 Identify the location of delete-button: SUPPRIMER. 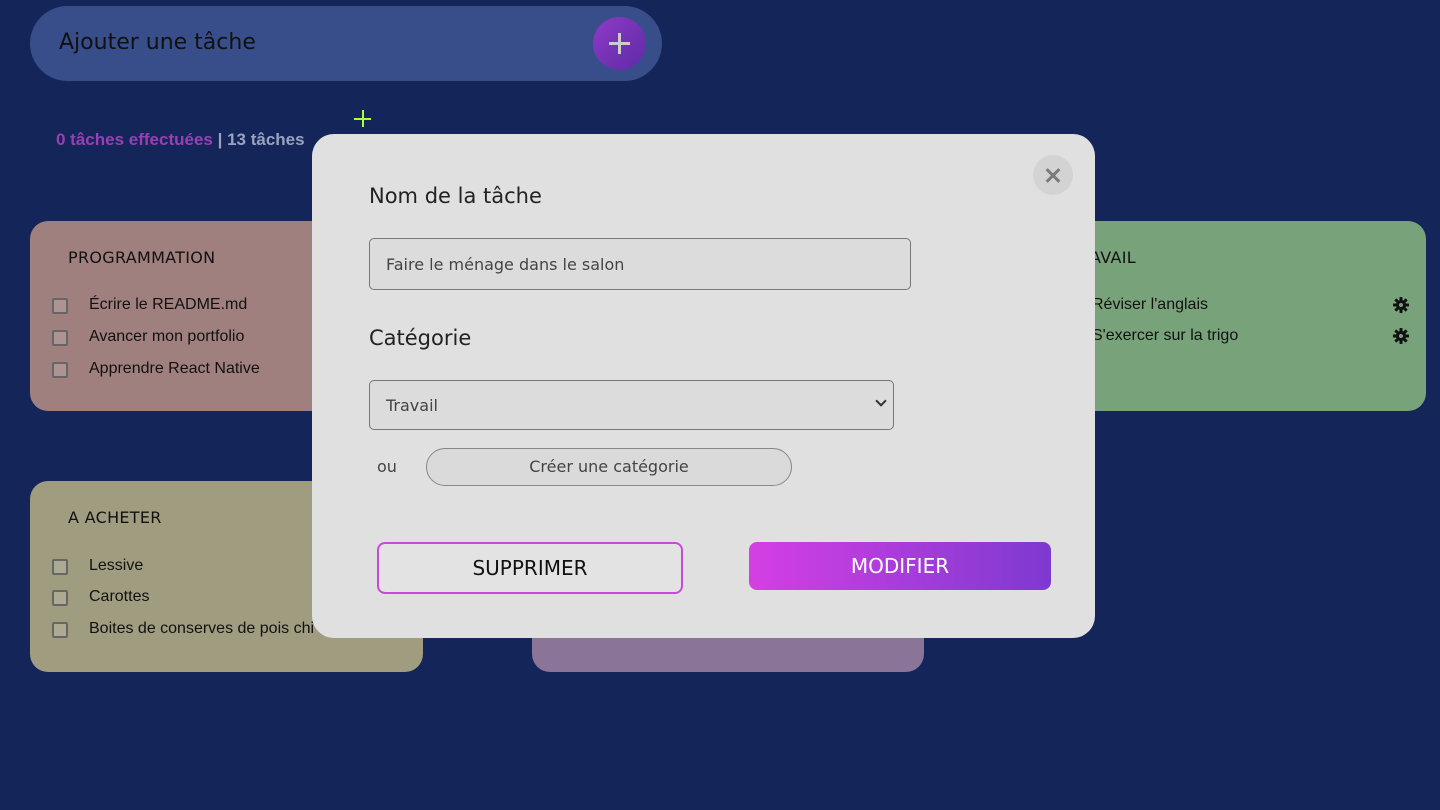
(530, 568).